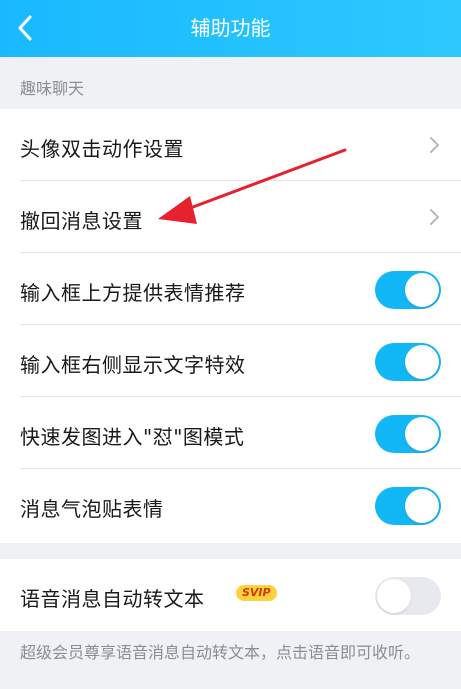 This screenshot has width=461, height=689. I want to click on setting-row-quick-image-mode: 快速发图进入"怼"图模式, so click(230, 433).